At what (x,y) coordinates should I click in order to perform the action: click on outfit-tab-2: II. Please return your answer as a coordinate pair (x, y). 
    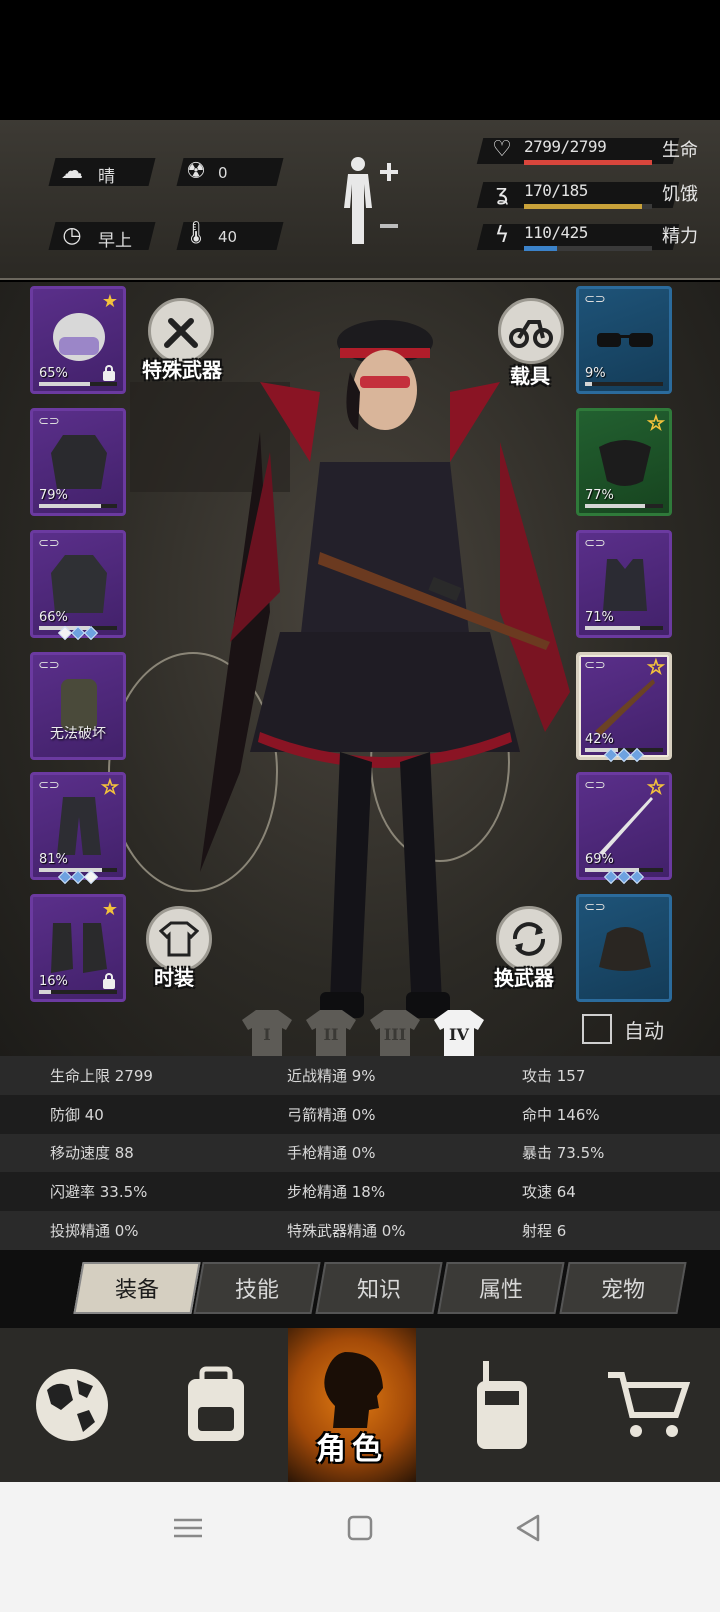
    Looking at the image, I should click on (331, 1034).